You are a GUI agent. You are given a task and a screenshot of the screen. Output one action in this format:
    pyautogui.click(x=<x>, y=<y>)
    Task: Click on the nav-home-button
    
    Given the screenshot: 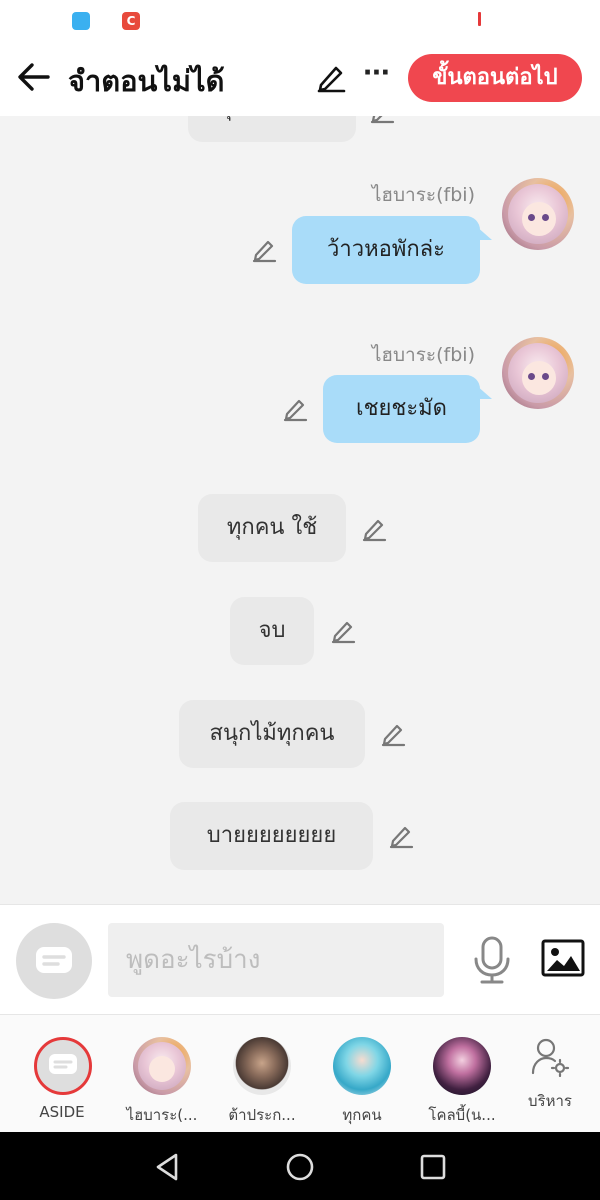 What is the action you would take?
    pyautogui.click(x=300, y=1167)
    